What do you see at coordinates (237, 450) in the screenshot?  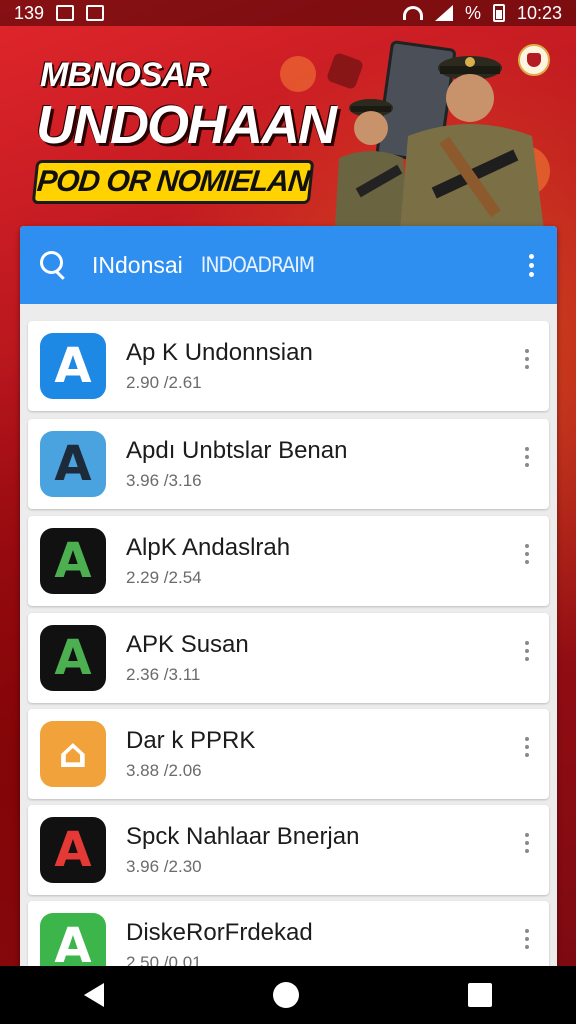 I see `app-name: Apdı Unbtslar Benan` at bounding box center [237, 450].